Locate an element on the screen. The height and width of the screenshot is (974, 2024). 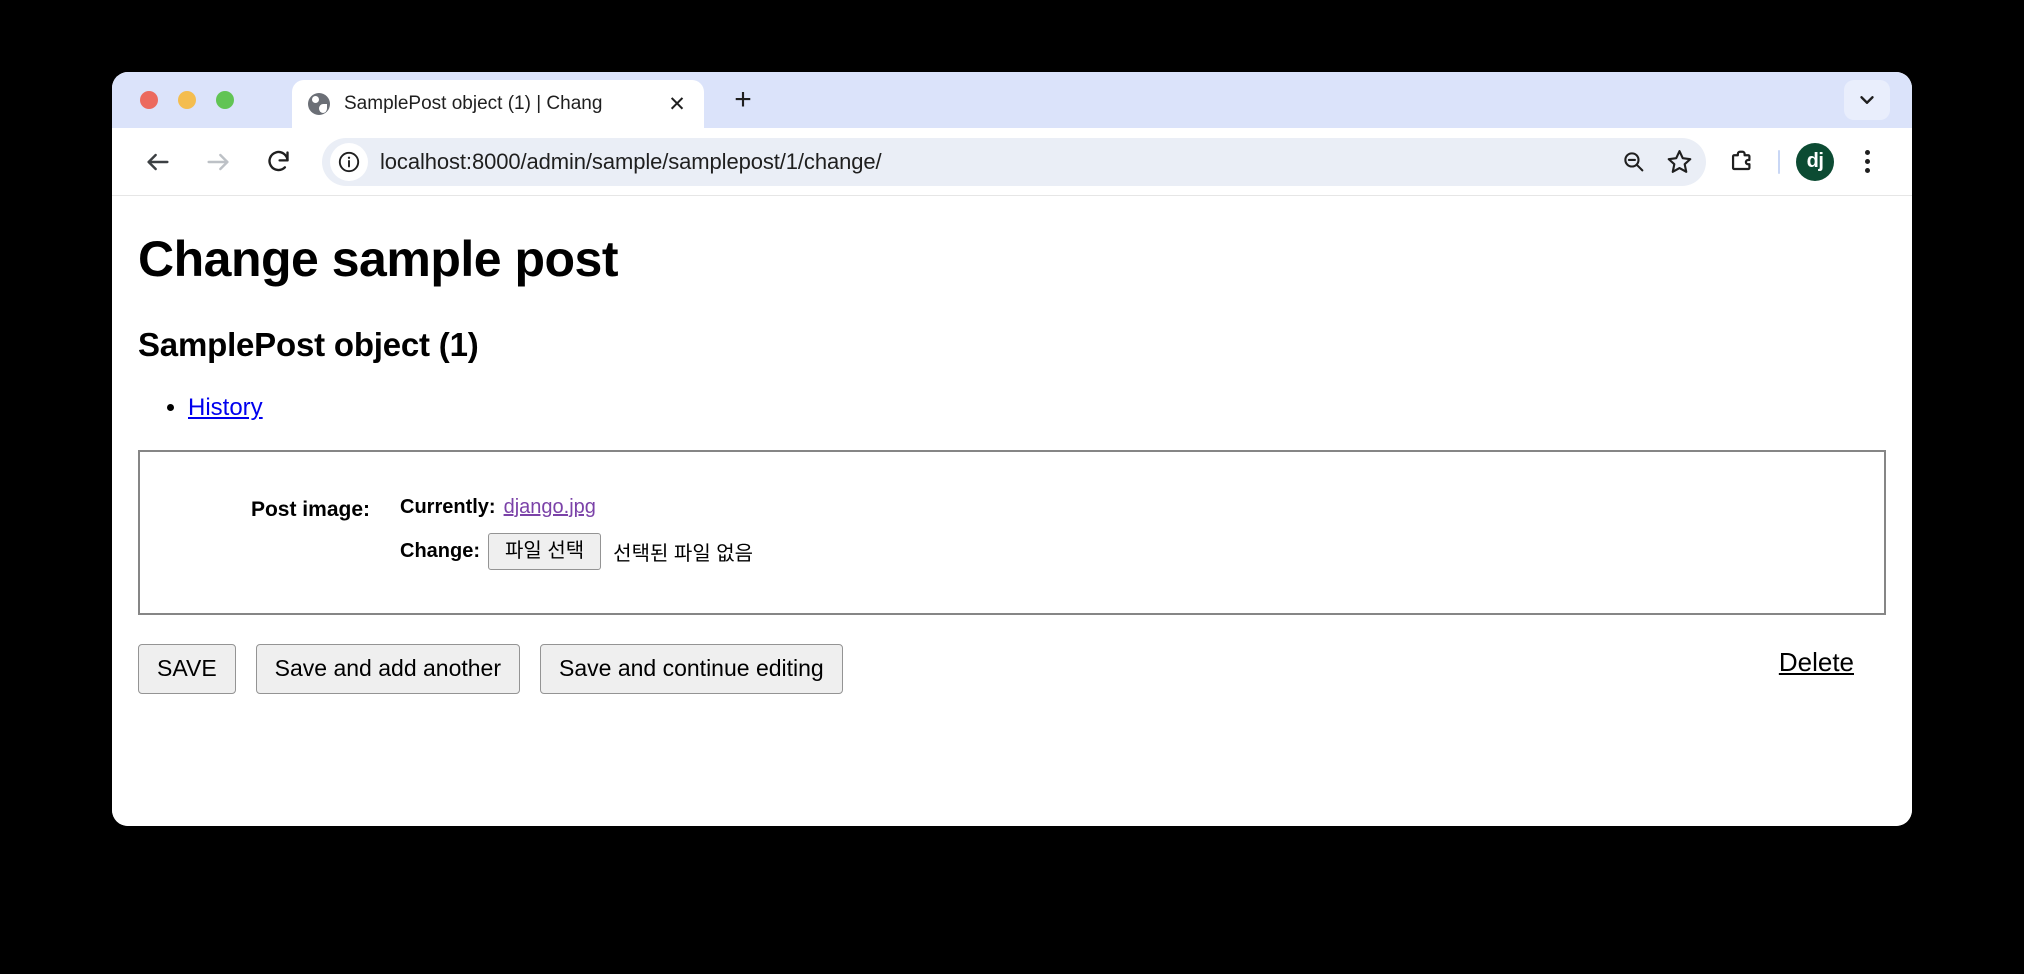
chevron-down-icon is located at coordinates (1867, 100).